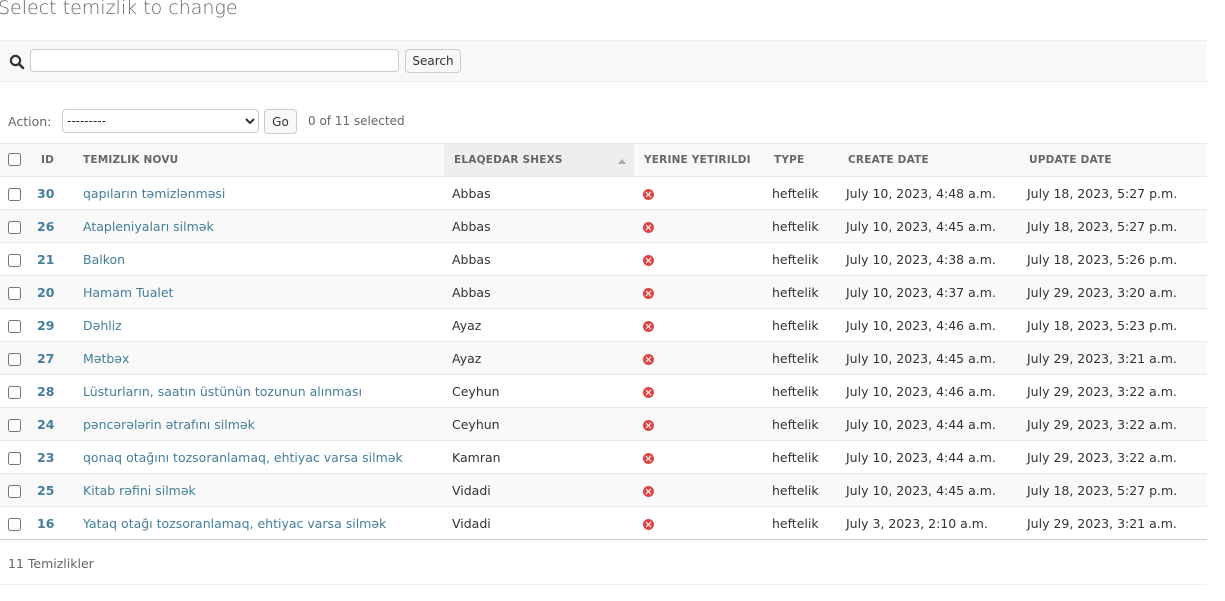  I want to click on id-cell: 28, so click(52, 391).